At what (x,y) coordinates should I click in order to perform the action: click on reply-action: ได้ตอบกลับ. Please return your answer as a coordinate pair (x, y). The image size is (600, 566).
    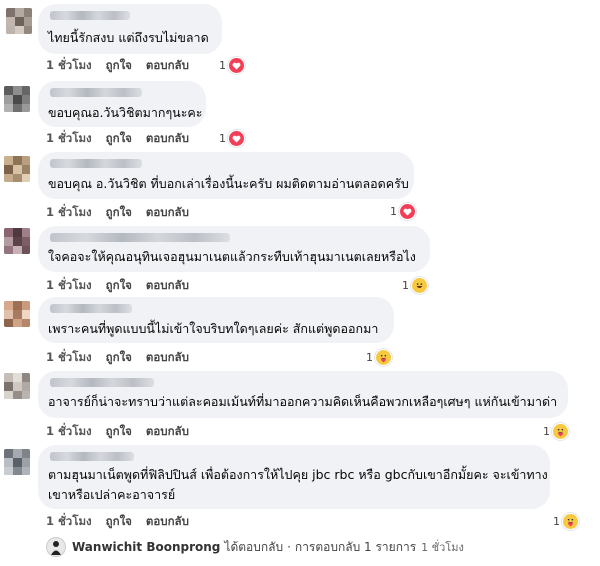
    Looking at the image, I should click on (254, 546).